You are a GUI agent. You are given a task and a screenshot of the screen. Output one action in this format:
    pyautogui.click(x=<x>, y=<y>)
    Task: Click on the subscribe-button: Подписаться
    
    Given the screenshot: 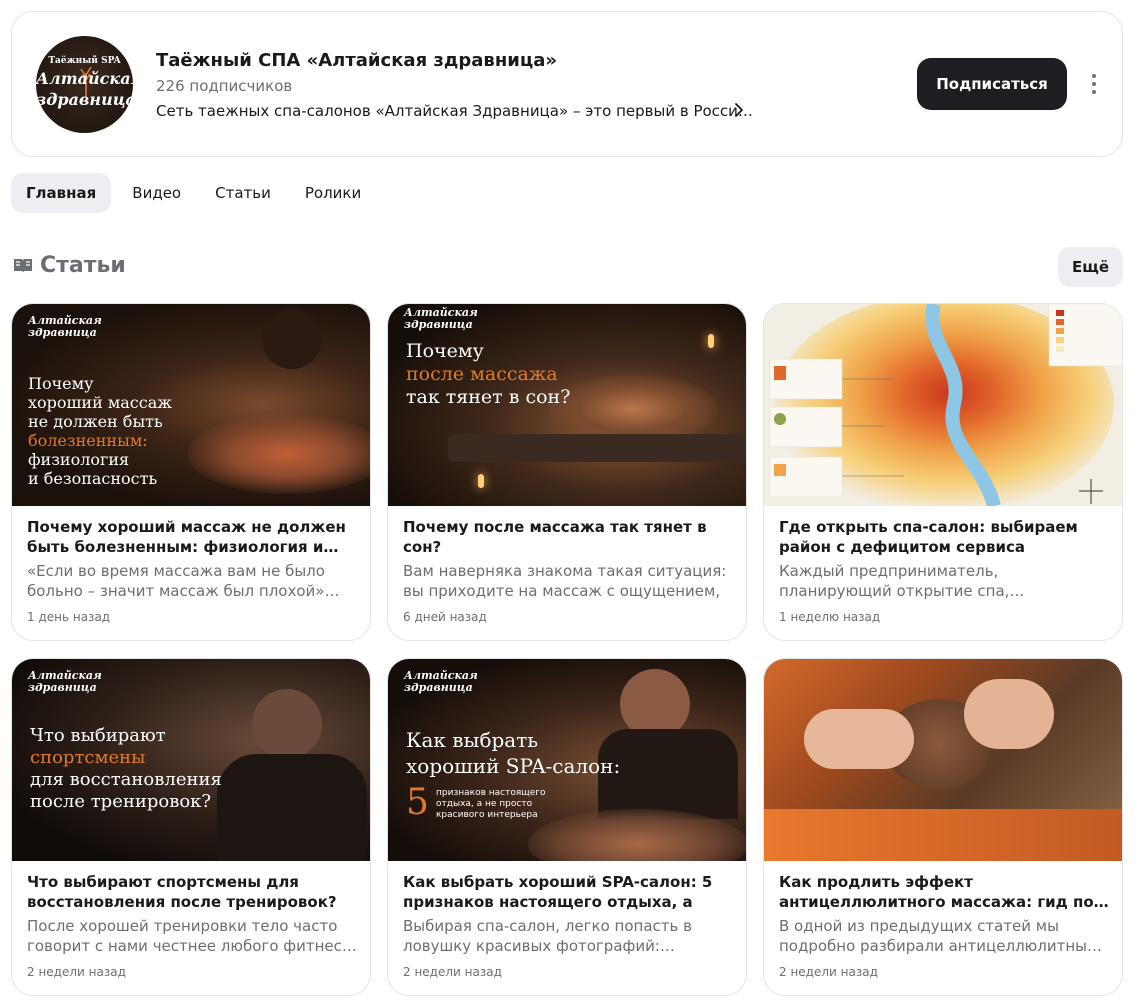 What is the action you would take?
    pyautogui.click(x=992, y=84)
    